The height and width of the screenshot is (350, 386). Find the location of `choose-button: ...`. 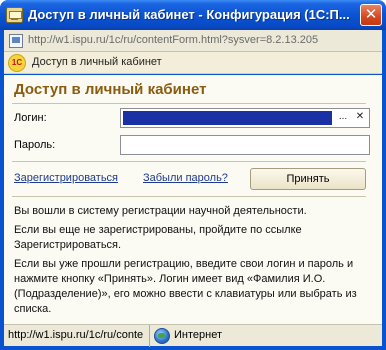

choose-button: ... is located at coordinates (343, 118).